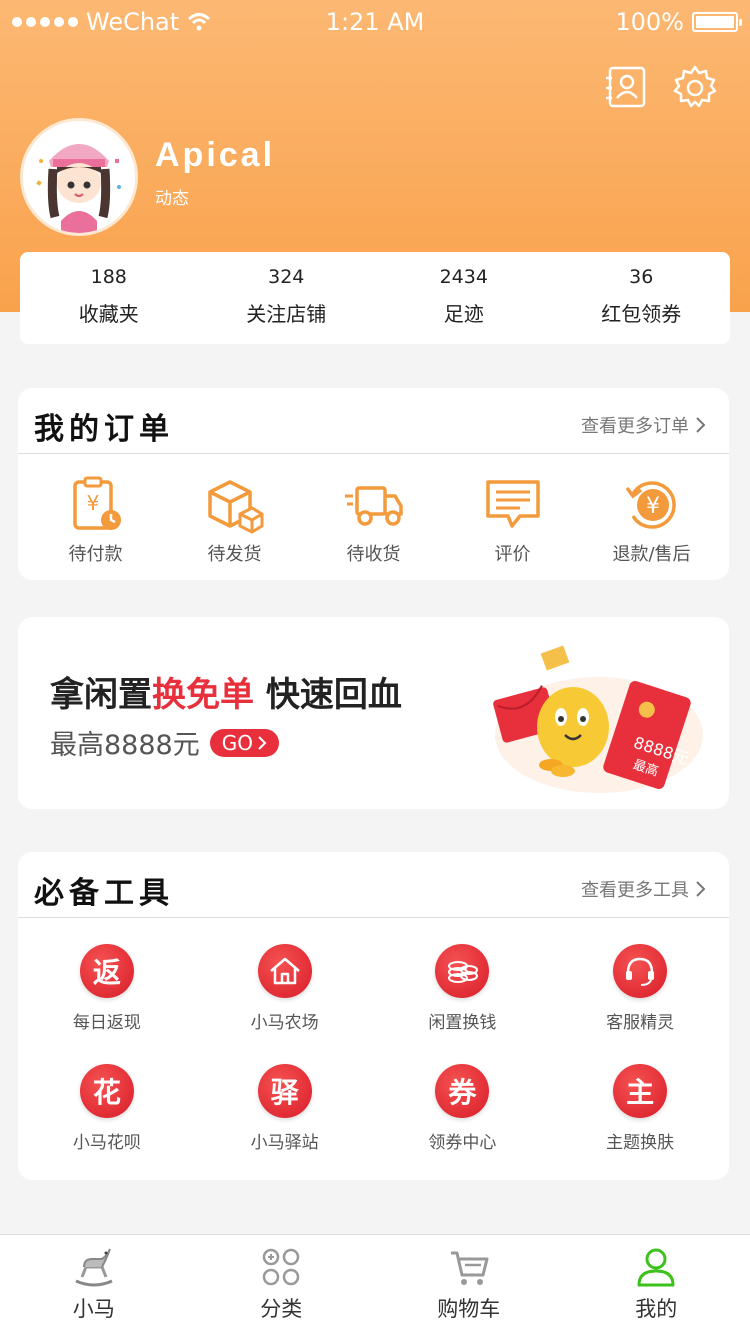 This screenshot has height=1334, width=750. I want to click on banner-title-a: 拿闲置, so click(101, 695).